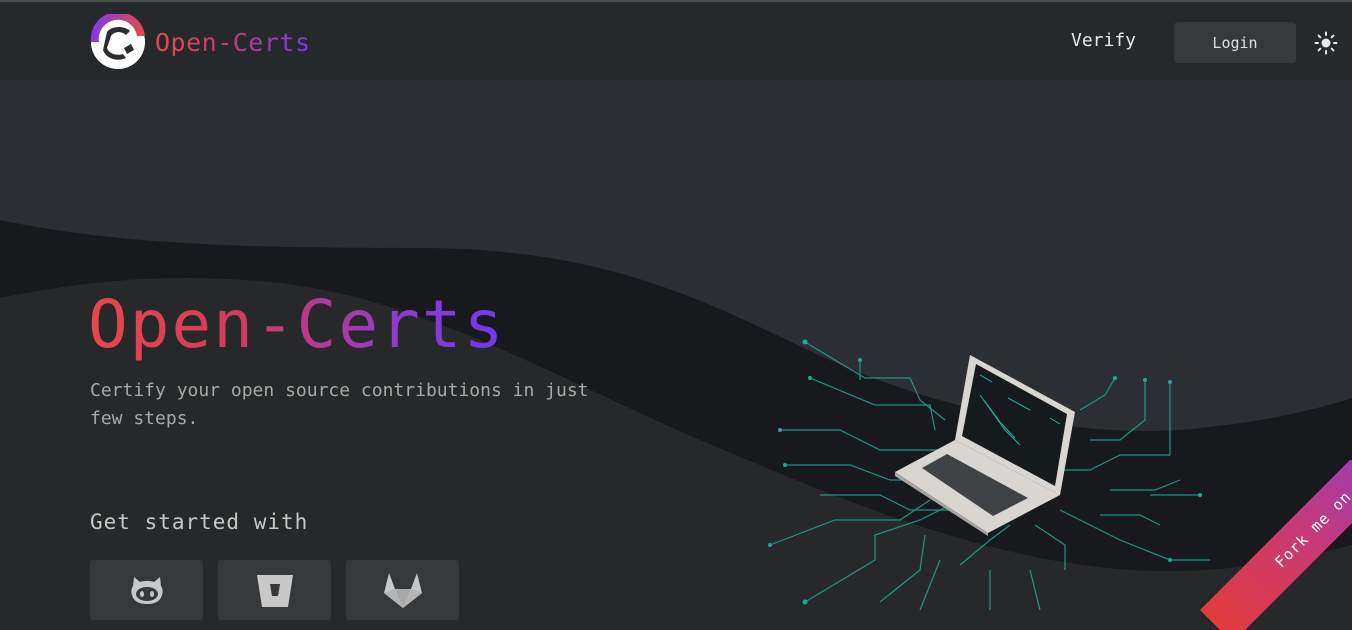 The width and height of the screenshot is (1352, 630). Describe the element at coordinates (117, 41) in the screenshot. I see `open-certs-logo-icon` at that location.